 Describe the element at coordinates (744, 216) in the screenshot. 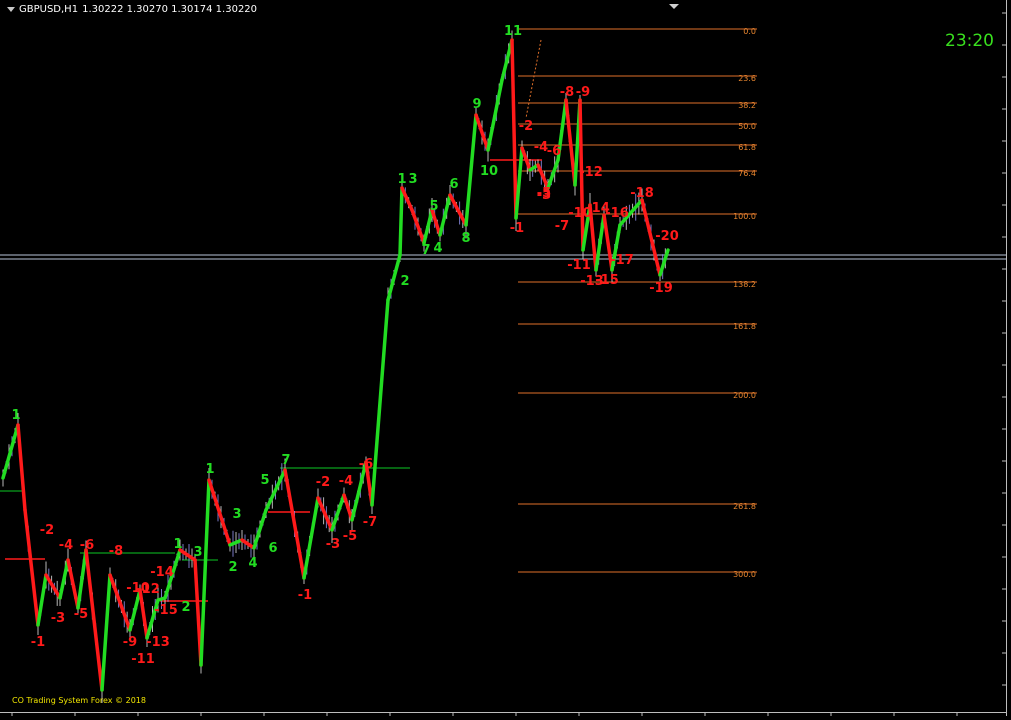

I see `fib-level-label: 100.0` at that location.